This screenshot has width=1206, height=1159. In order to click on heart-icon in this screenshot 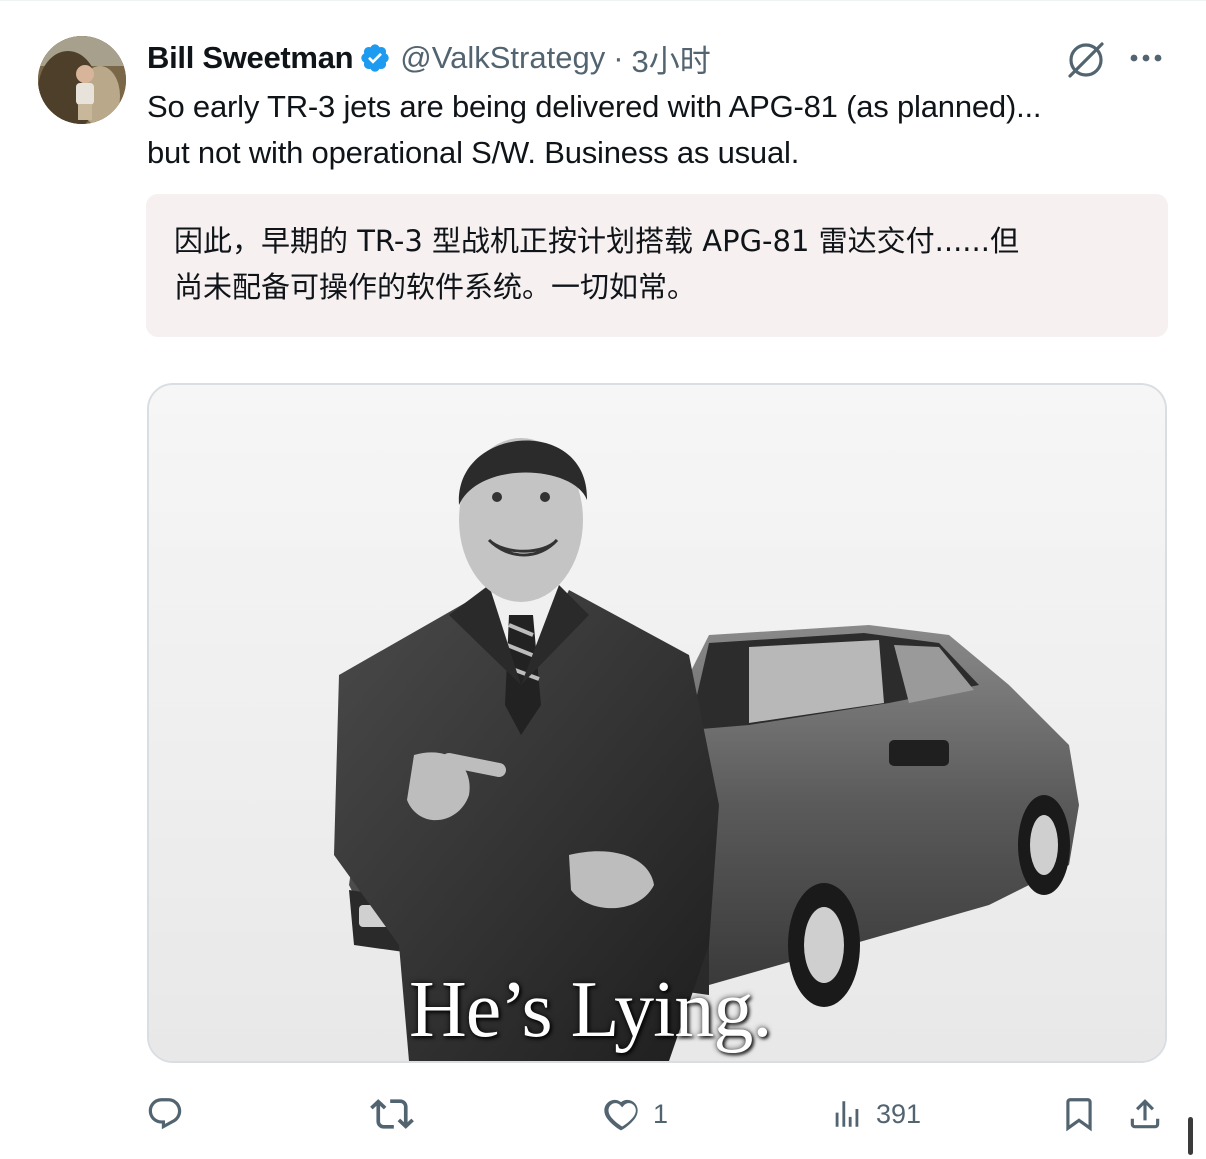, I will do `click(621, 1115)`.